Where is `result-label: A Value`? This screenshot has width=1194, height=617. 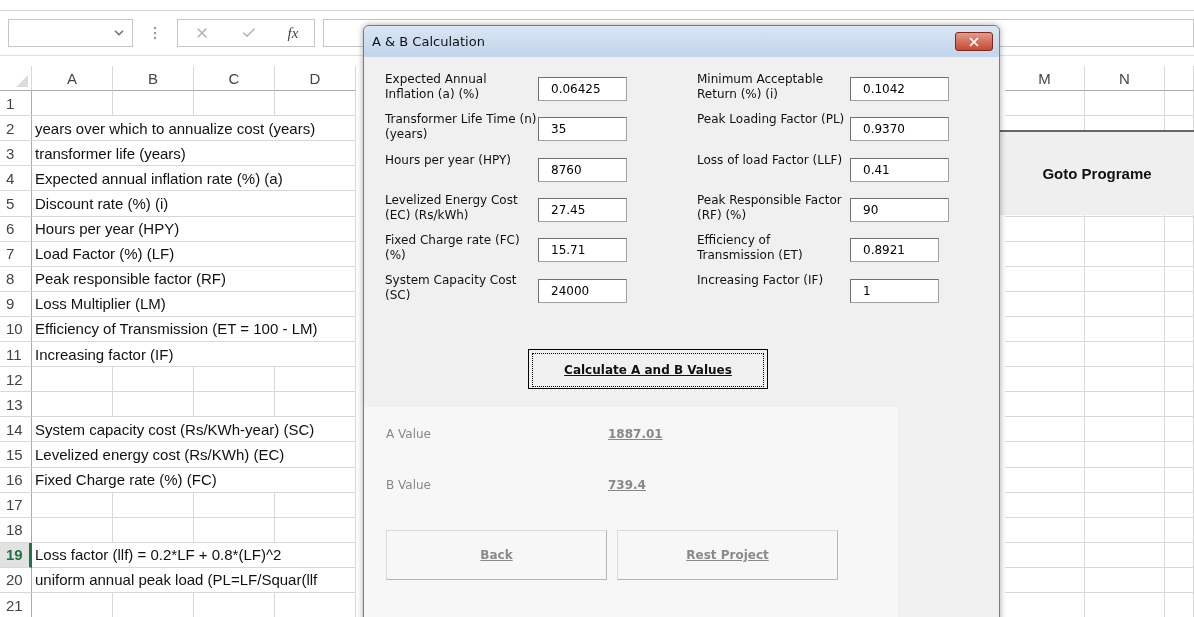
result-label: A Value is located at coordinates (409, 433).